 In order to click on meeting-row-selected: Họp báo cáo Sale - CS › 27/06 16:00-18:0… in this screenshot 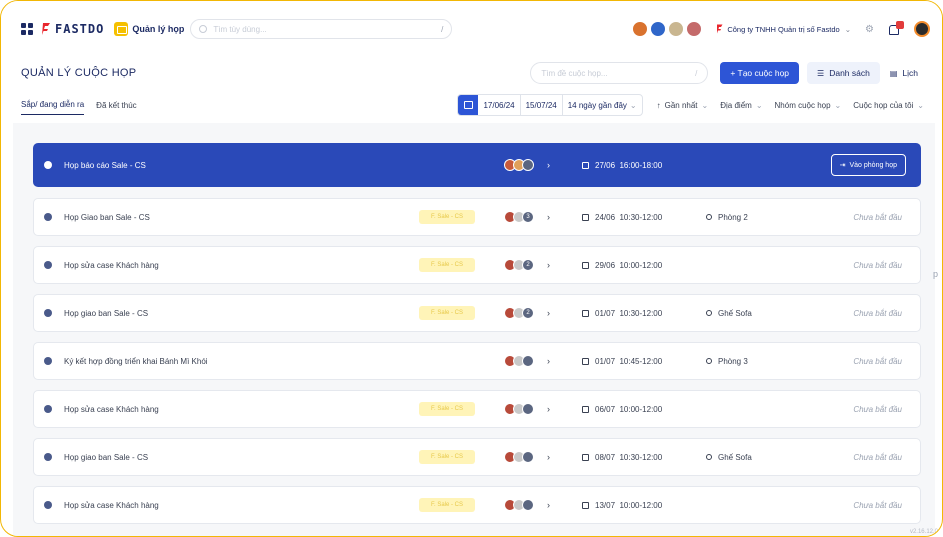, I will do `click(477, 165)`.